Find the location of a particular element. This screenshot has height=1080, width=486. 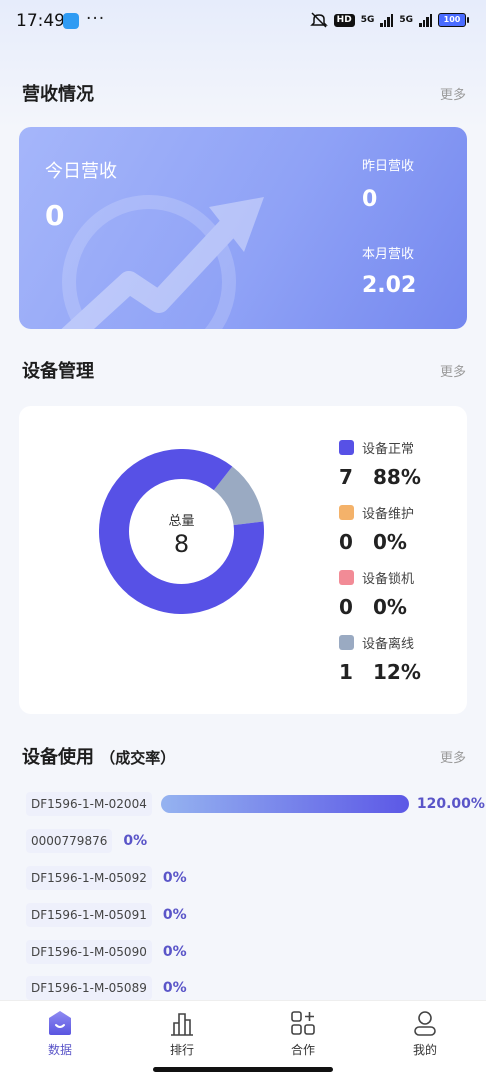

growth-arrow-decoration-icon is located at coordinates (162, 262).